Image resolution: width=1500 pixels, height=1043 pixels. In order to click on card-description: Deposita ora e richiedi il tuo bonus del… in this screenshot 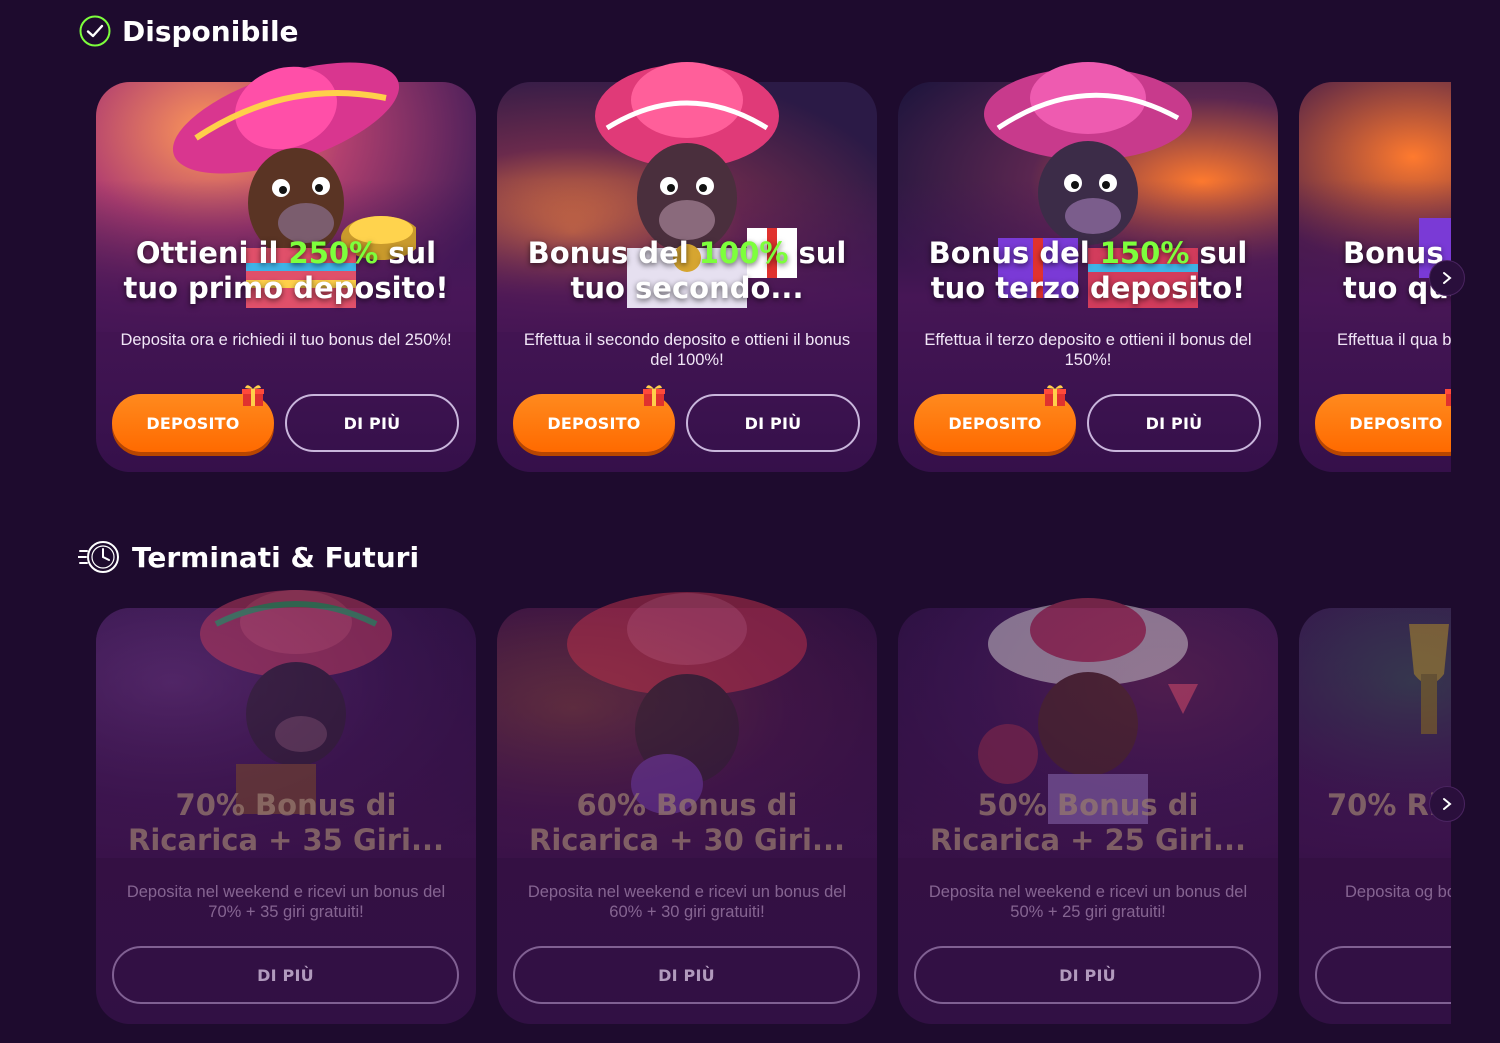, I will do `click(286, 340)`.